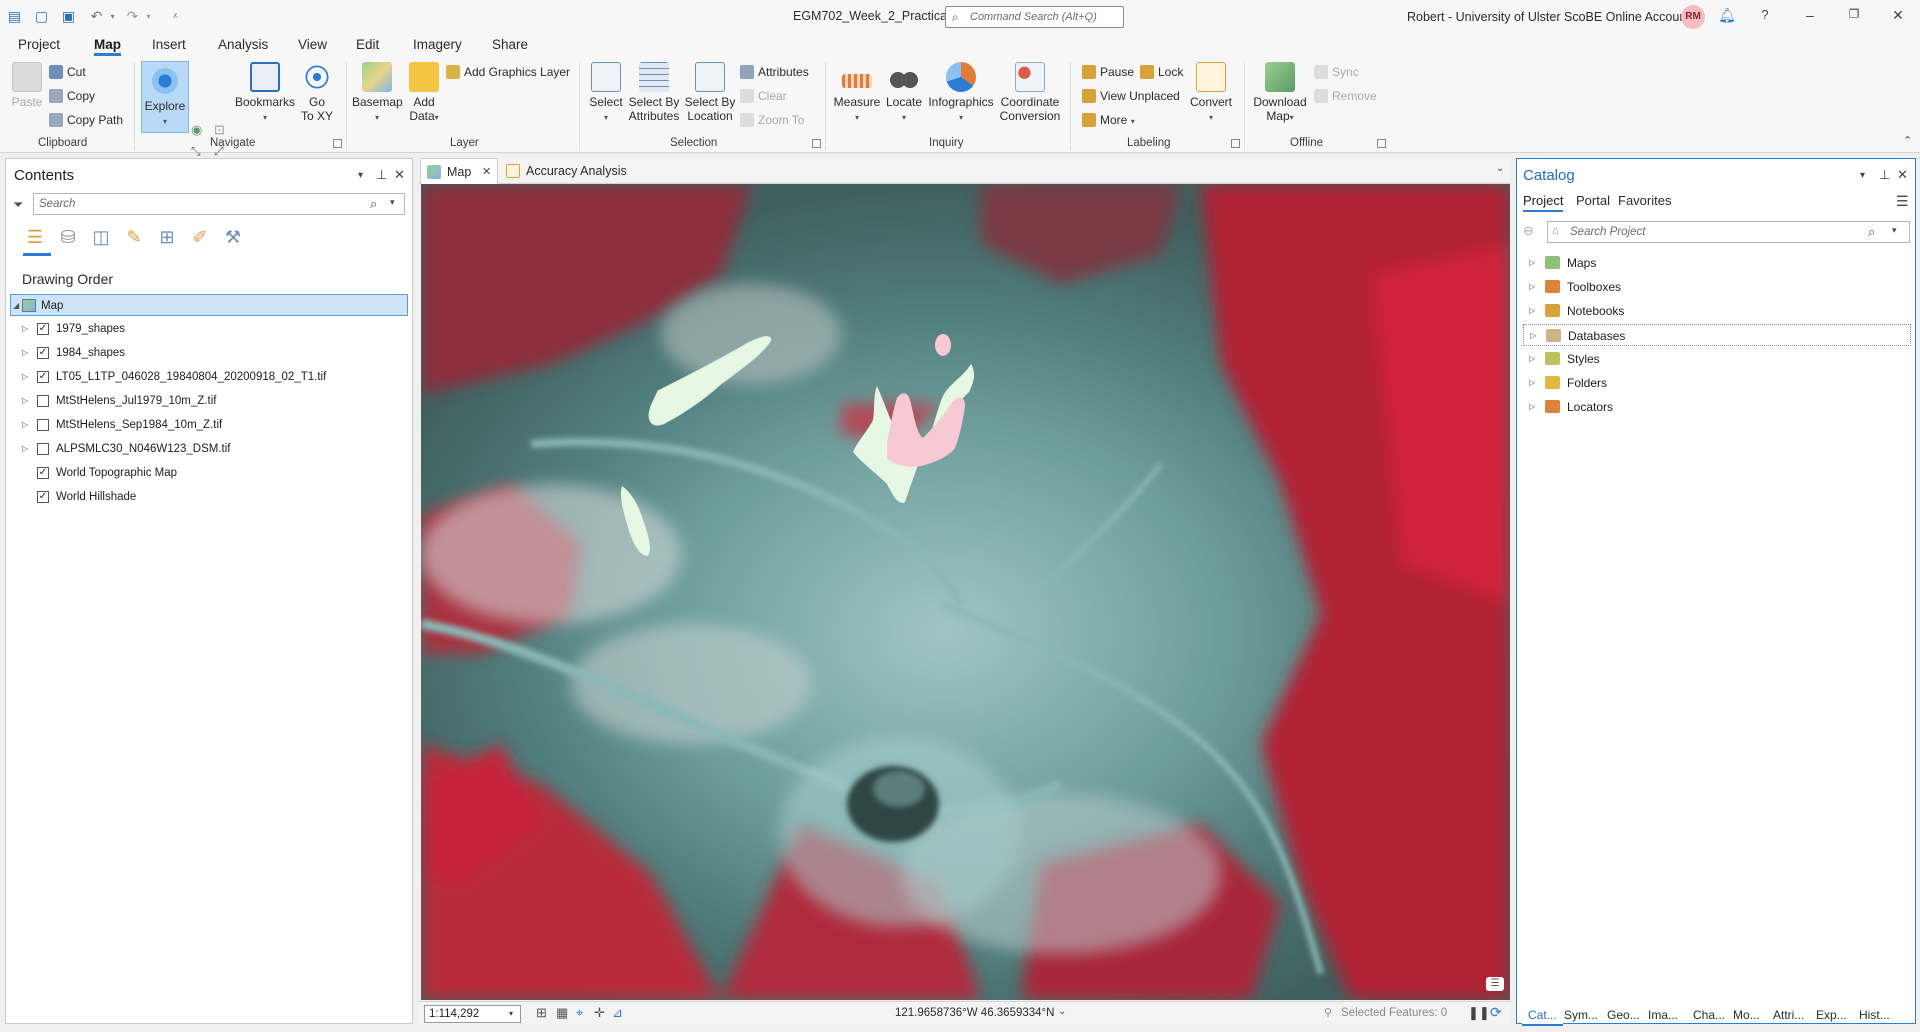 The image size is (1920, 1032). Describe the element at coordinates (1500, 168) in the screenshot. I see `tab-list-dropdown-icon: ⌄` at that location.